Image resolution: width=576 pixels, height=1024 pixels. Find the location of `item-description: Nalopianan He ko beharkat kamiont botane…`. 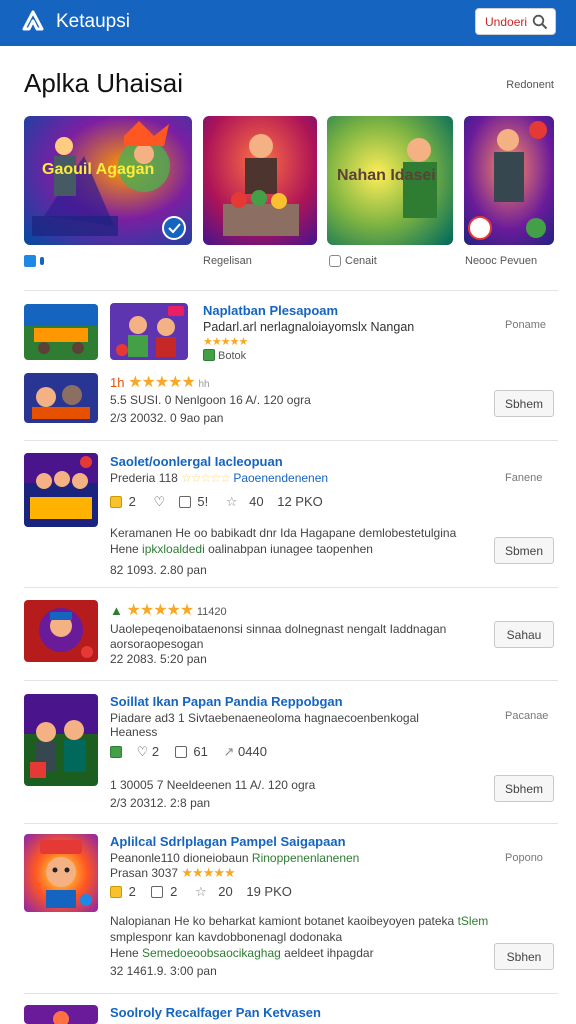

item-description: Nalopianan He ko beharkat kamiont botane… is located at coordinates (299, 921).